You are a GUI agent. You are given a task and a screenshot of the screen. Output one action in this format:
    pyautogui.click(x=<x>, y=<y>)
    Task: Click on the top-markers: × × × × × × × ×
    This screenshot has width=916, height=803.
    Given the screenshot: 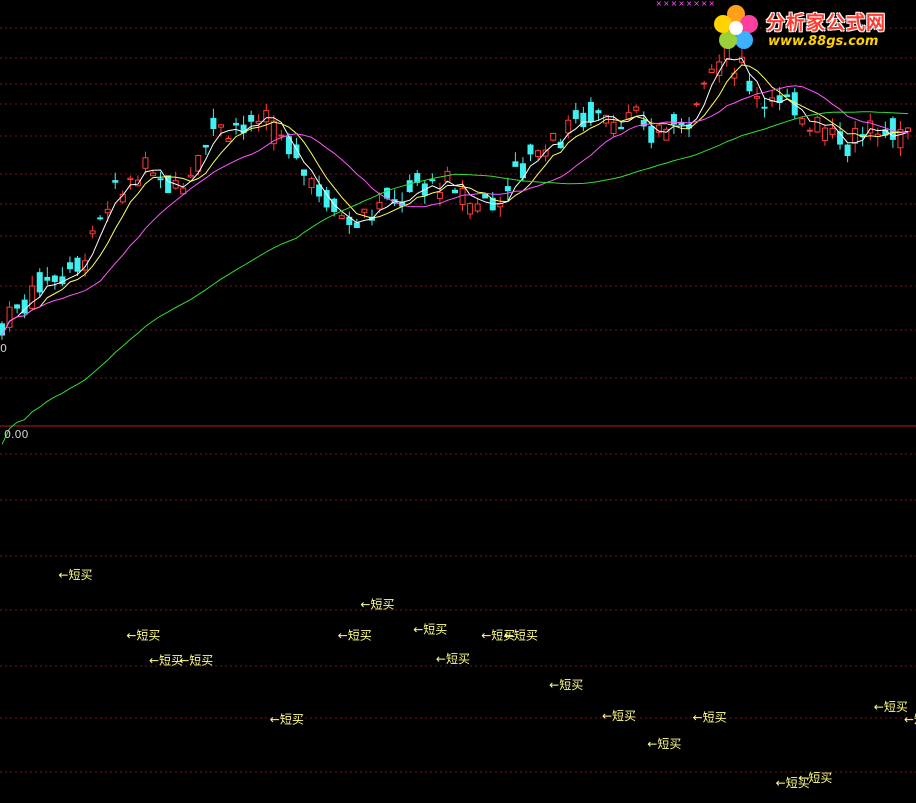 What is the action you would take?
    pyautogui.click(x=685, y=4)
    